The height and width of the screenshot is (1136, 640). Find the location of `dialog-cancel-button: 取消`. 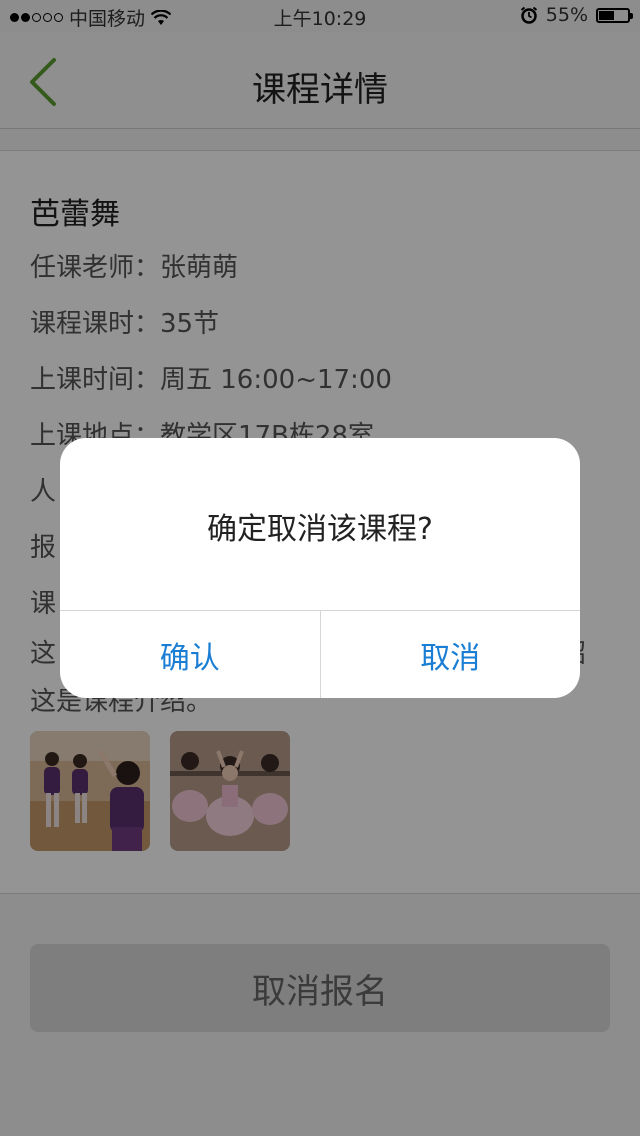

dialog-cancel-button: 取消 is located at coordinates (450, 654).